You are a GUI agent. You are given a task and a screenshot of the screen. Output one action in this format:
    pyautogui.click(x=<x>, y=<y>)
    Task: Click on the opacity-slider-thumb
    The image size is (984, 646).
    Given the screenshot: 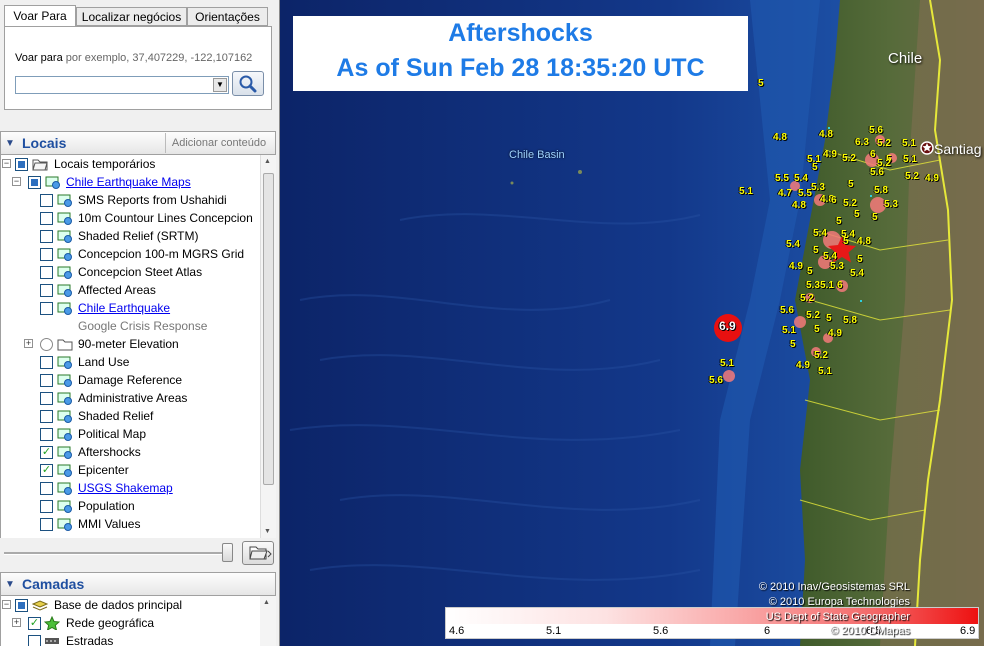 What is the action you would take?
    pyautogui.click(x=227, y=552)
    